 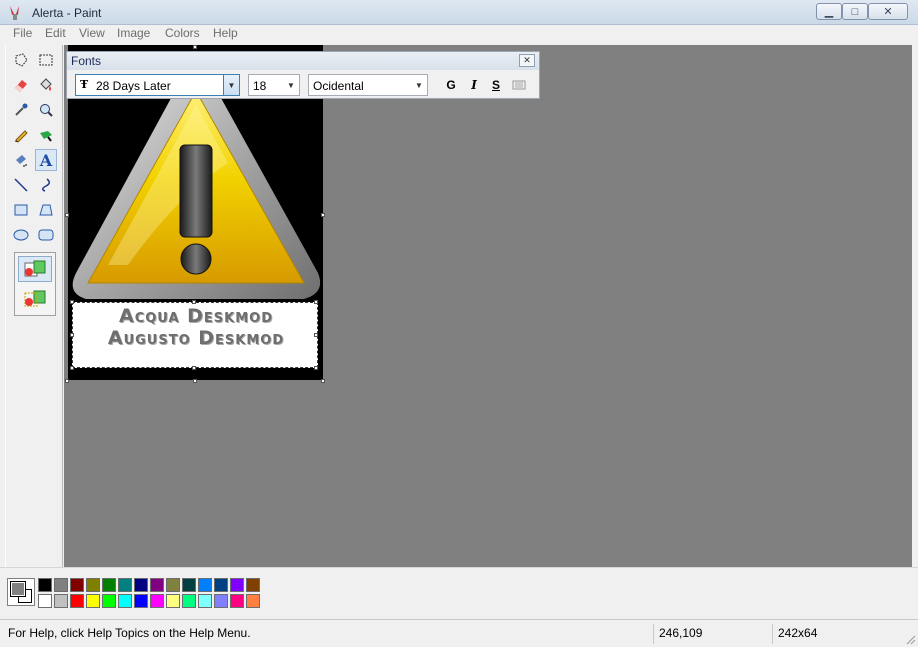 I want to click on text-tool-icon: A, so click(x=46, y=160).